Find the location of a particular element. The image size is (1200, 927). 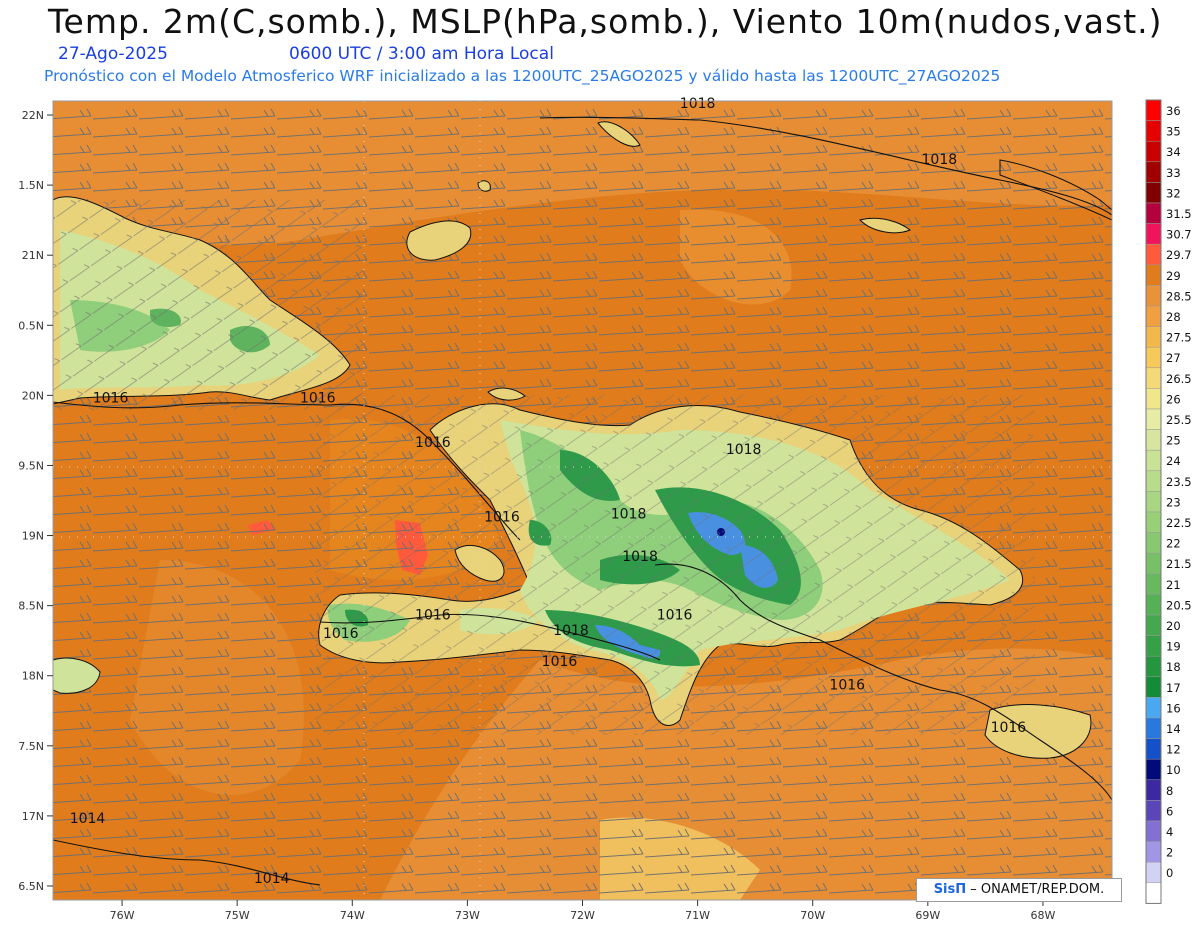

longitude-axis: 76W 75W 74W 73W 72W 71W 70W 69W 68W is located at coordinates (582, 911).